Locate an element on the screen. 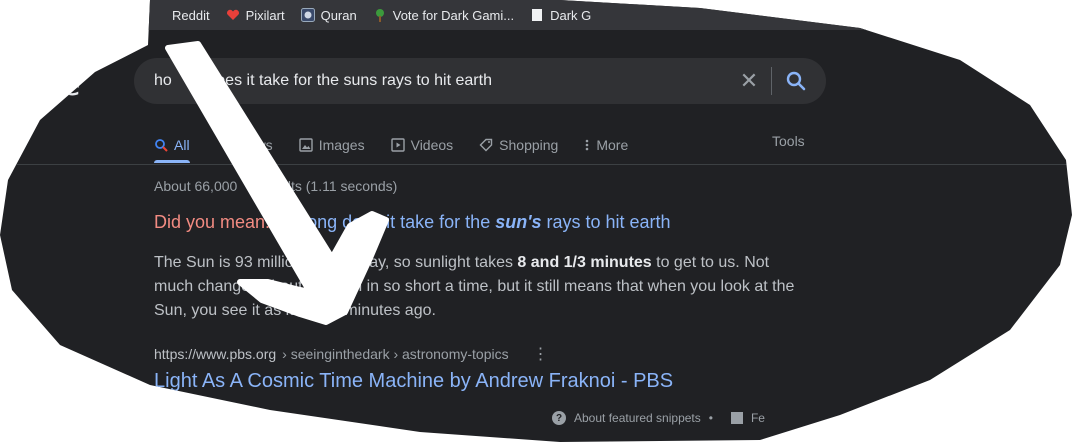  bookmark-reddit: Reddit is located at coordinates (181, 15).